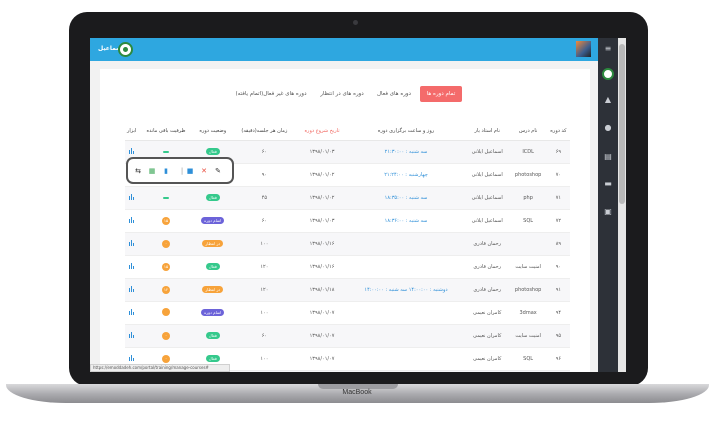 The width and height of the screenshot is (715, 431). I want to click on tab-all-courses: تمام دوره ها, so click(441, 94).